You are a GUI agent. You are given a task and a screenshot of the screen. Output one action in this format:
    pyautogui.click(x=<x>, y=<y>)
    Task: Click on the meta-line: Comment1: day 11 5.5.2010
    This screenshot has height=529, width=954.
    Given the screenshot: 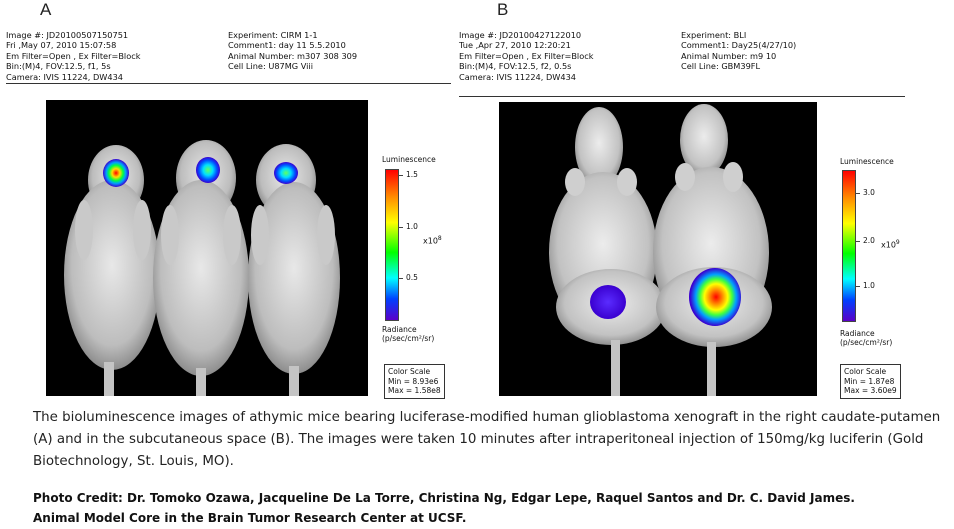 What is the action you would take?
    pyautogui.click(x=287, y=45)
    